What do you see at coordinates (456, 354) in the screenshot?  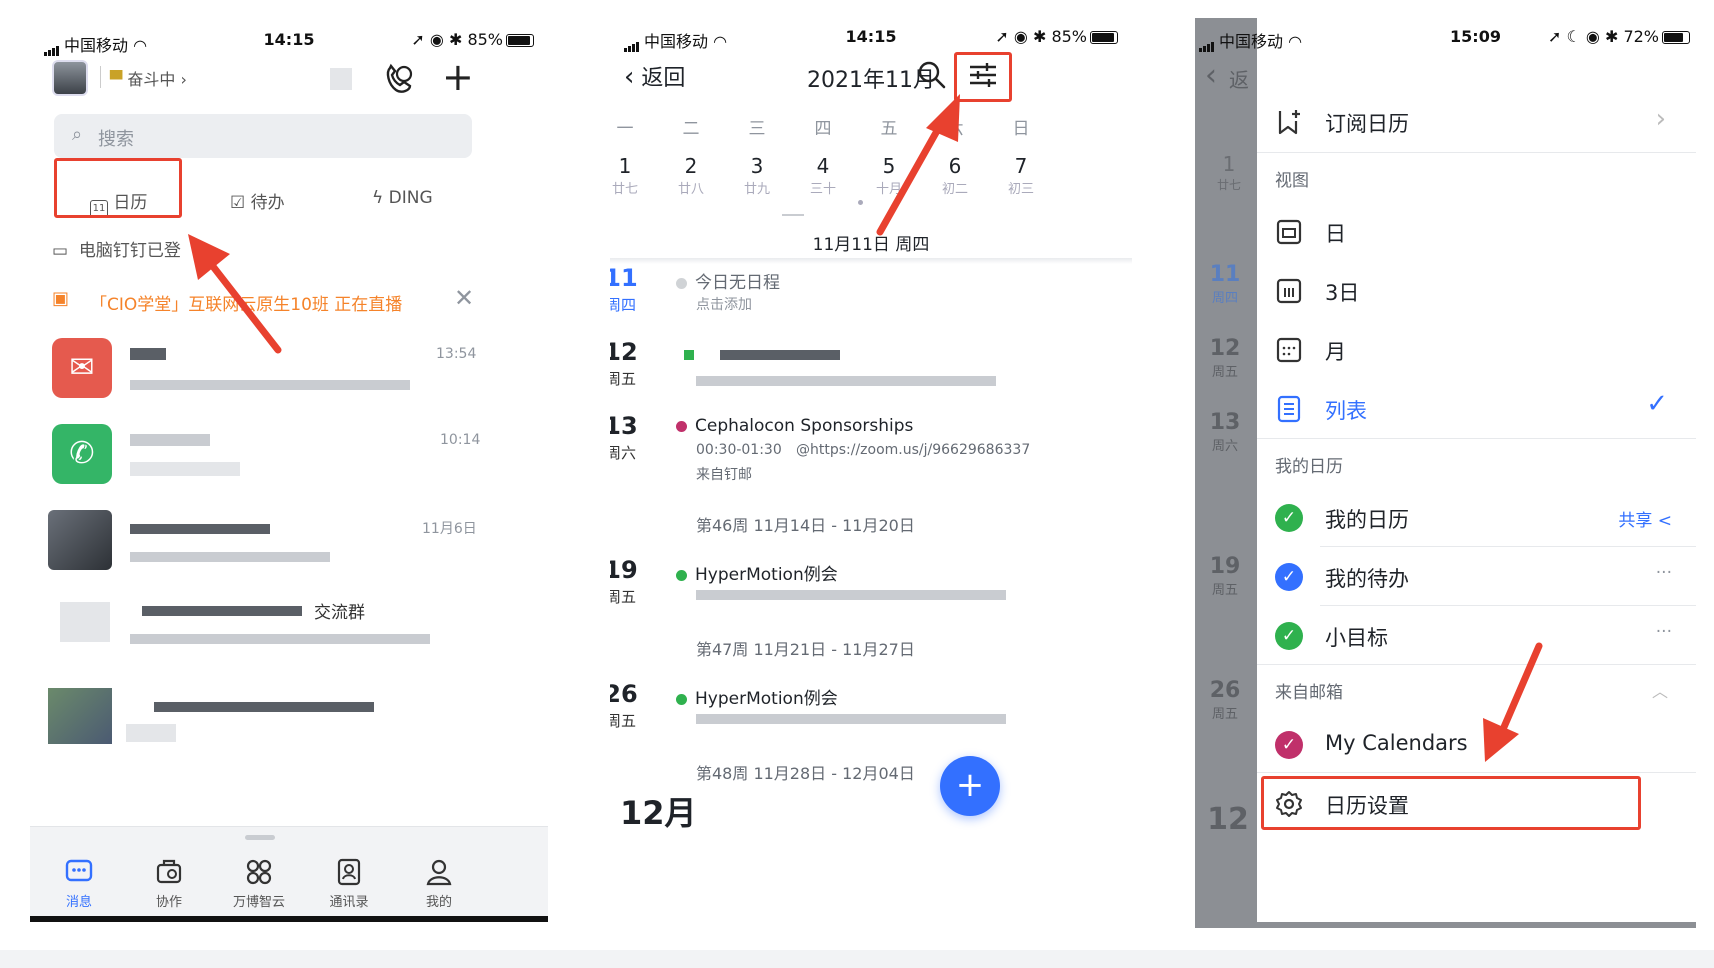 I see `message-time: 13:54` at bounding box center [456, 354].